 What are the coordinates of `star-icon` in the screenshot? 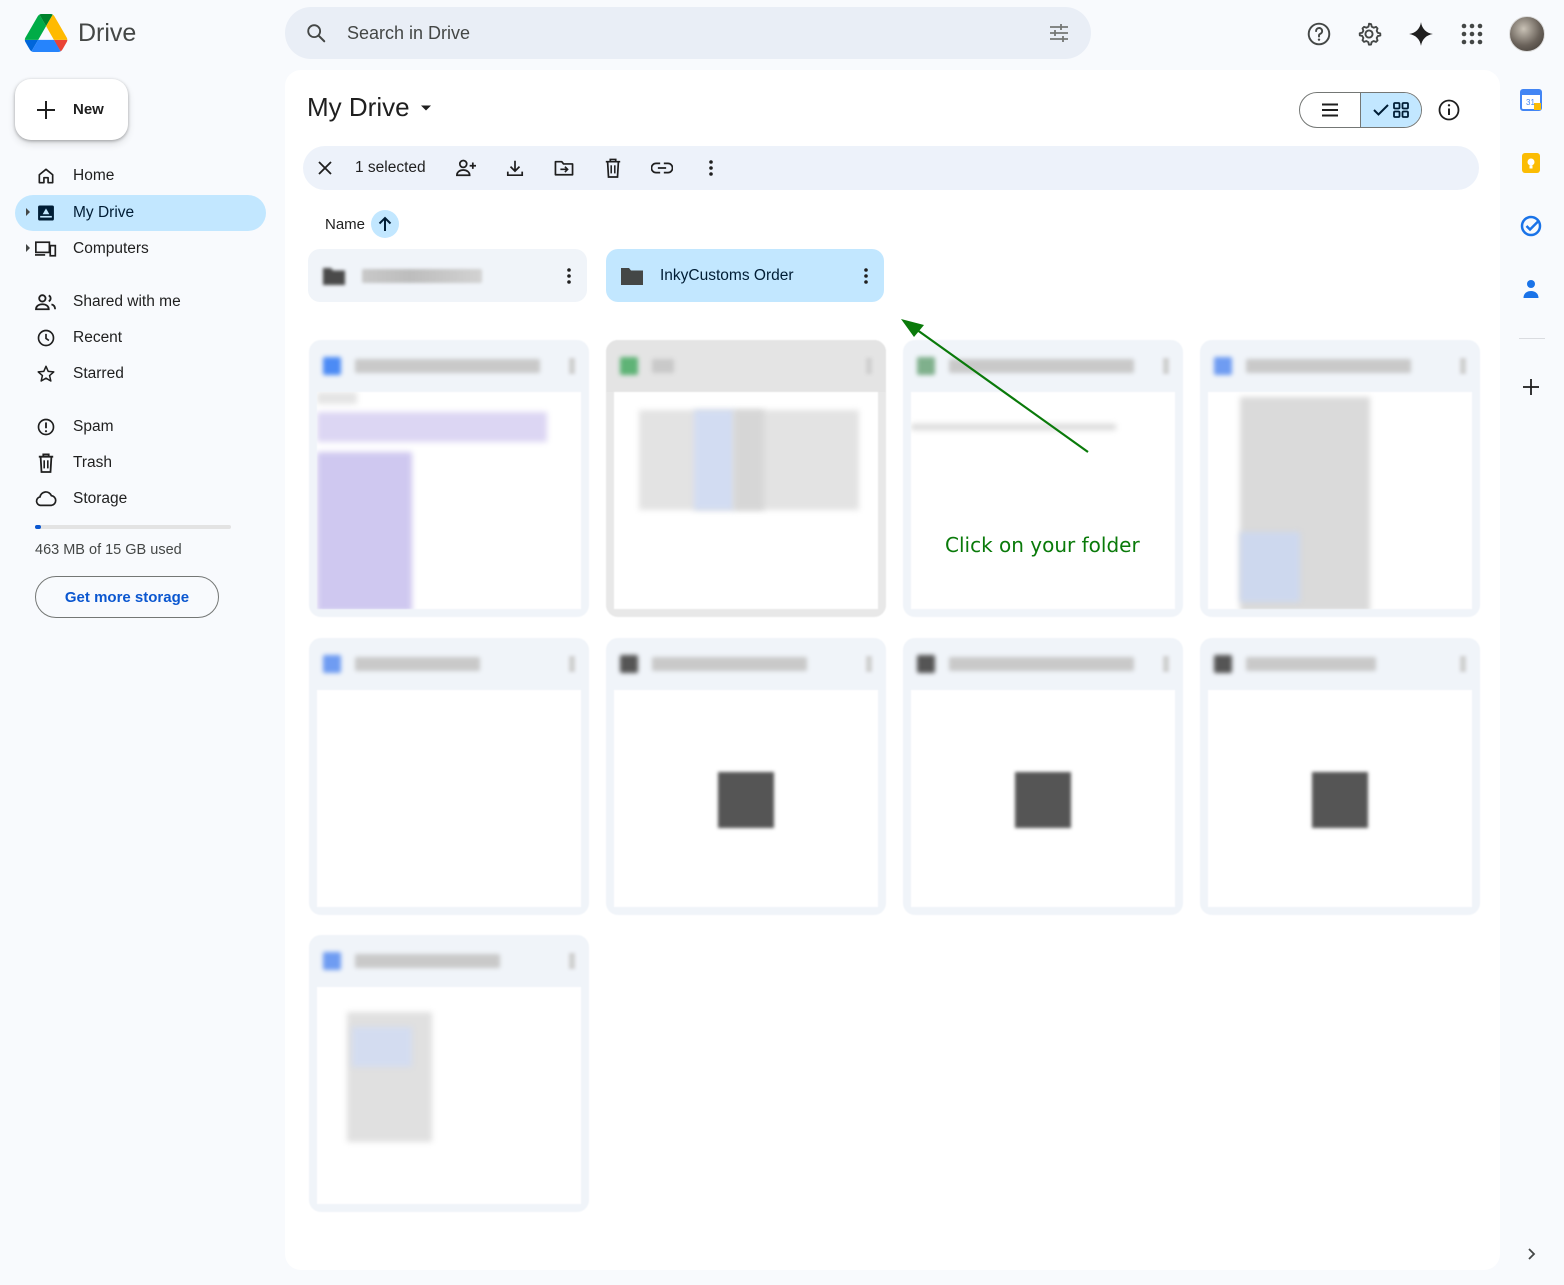 It's located at (46, 374).